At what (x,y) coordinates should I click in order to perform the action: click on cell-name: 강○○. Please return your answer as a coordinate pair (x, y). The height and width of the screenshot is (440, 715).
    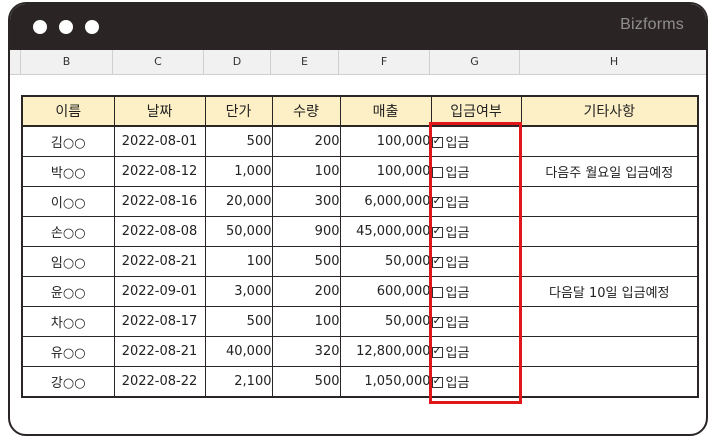
    Looking at the image, I should click on (68, 382).